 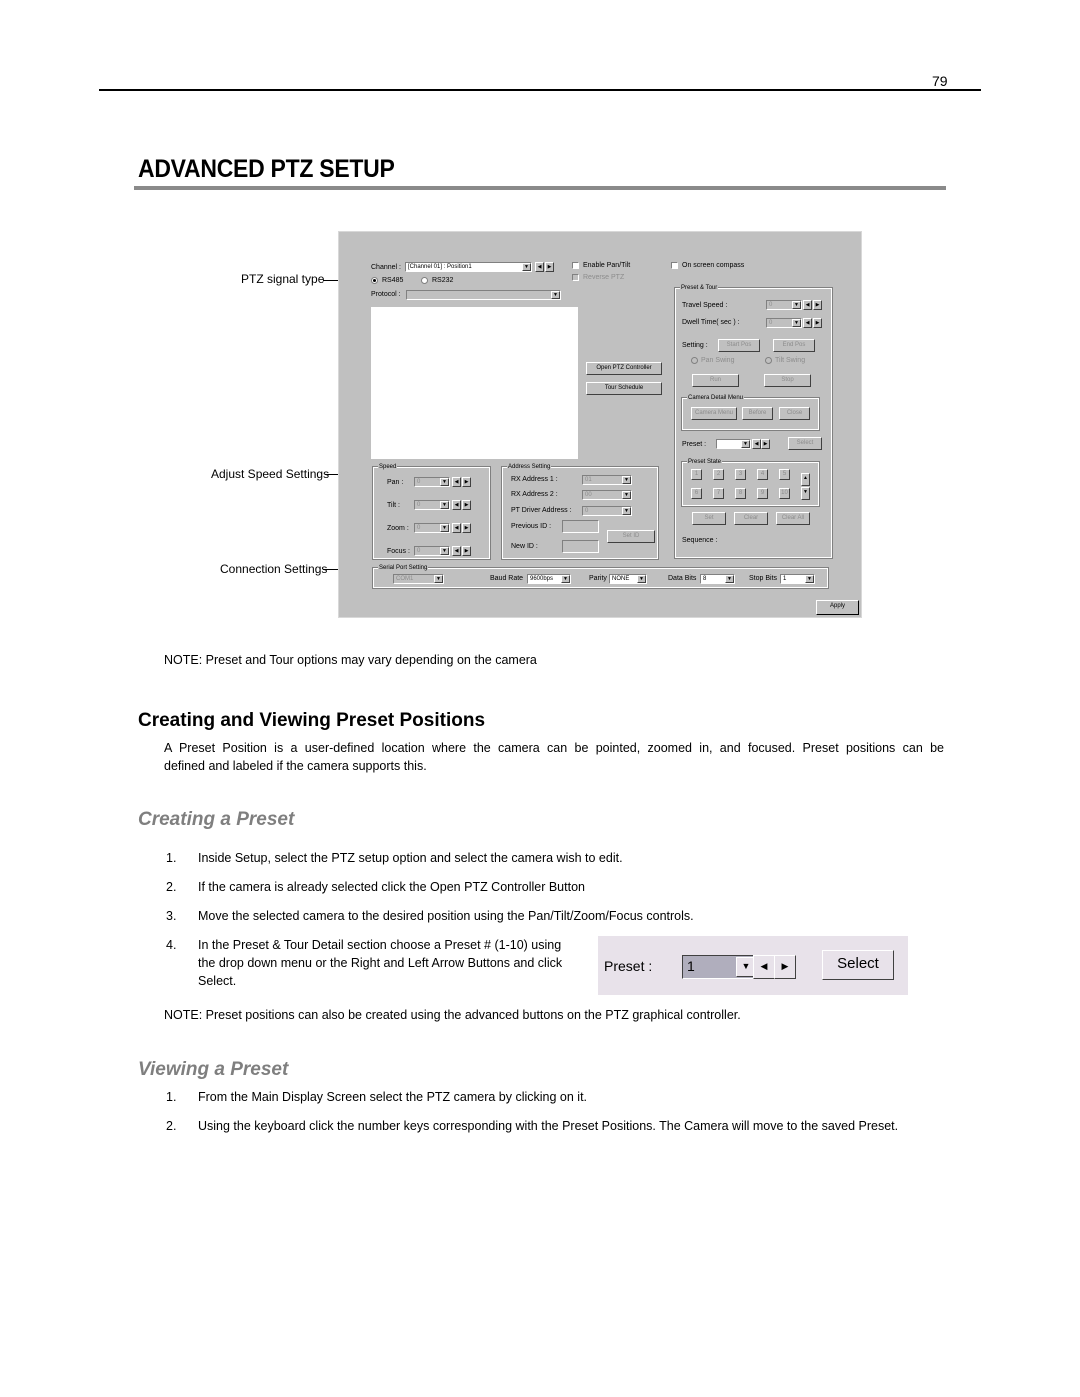 I want to click on reverse-ptz-checkbox, so click(x=575, y=277).